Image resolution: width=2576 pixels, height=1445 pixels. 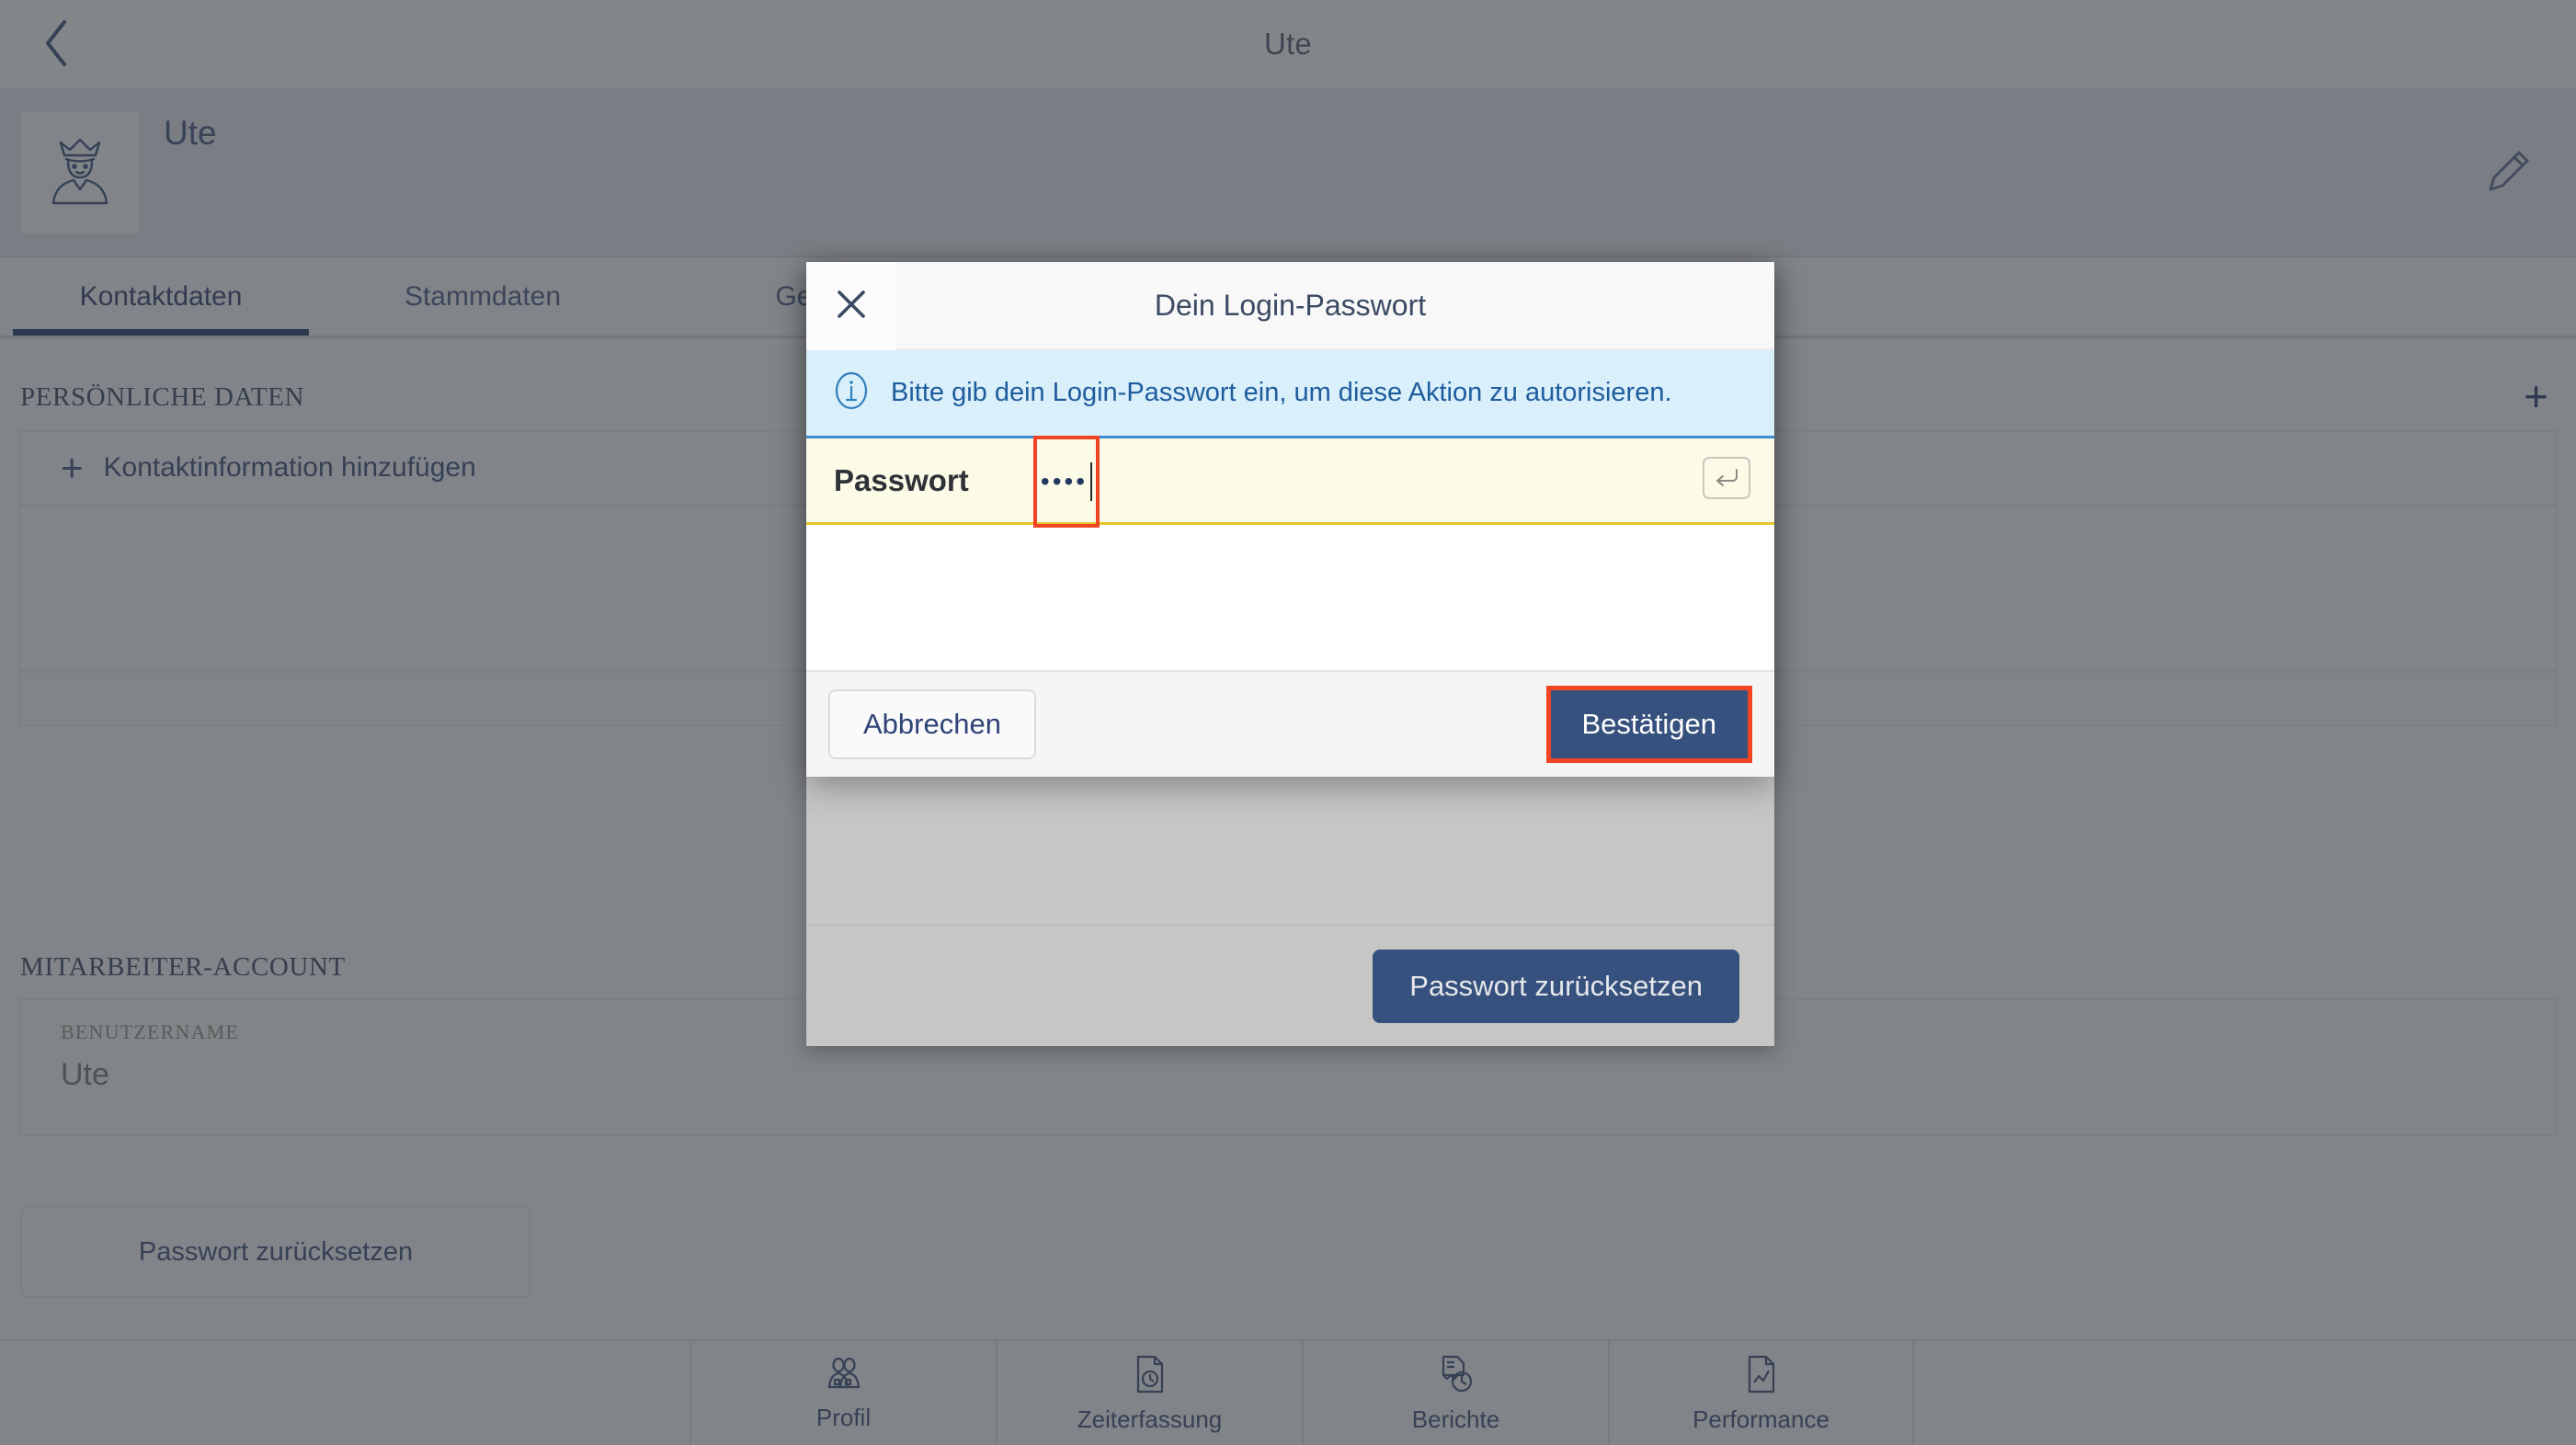 What do you see at coordinates (1556, 986) in the screenshot?
I see `underlying-reset-password-button: Passwort zurücksetzen` at bounding box center [1556, 986].